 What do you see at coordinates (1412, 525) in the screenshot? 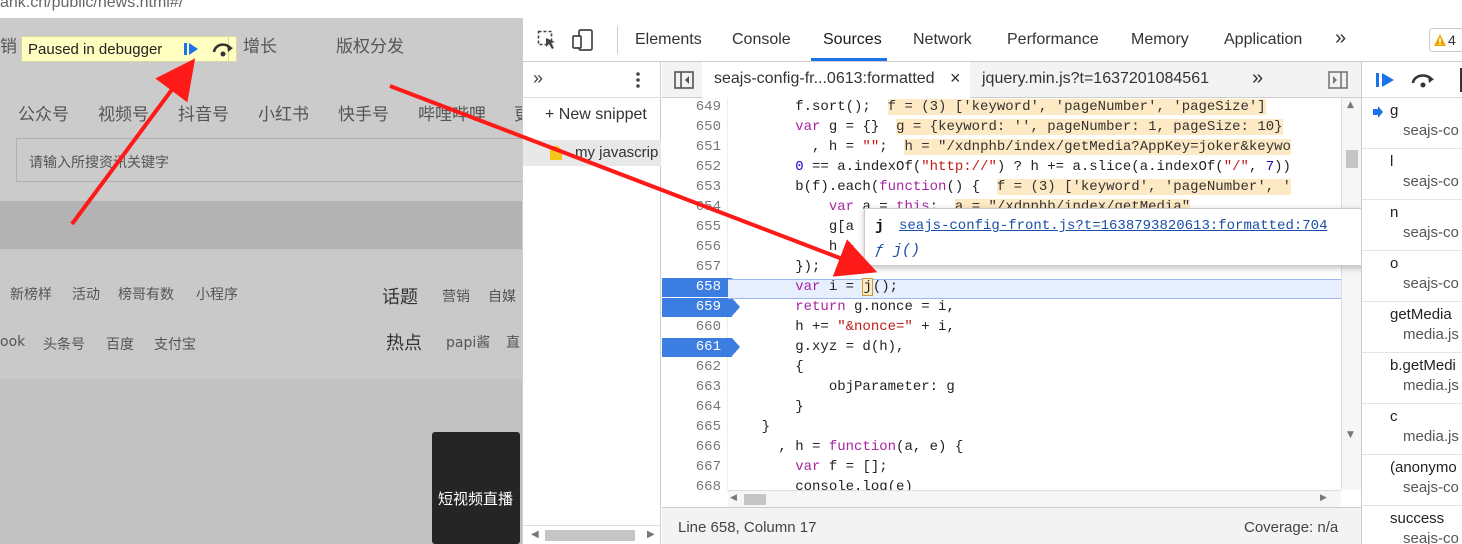
I see `call-frame: success seajs-co` at bounding box center [1412, 525].